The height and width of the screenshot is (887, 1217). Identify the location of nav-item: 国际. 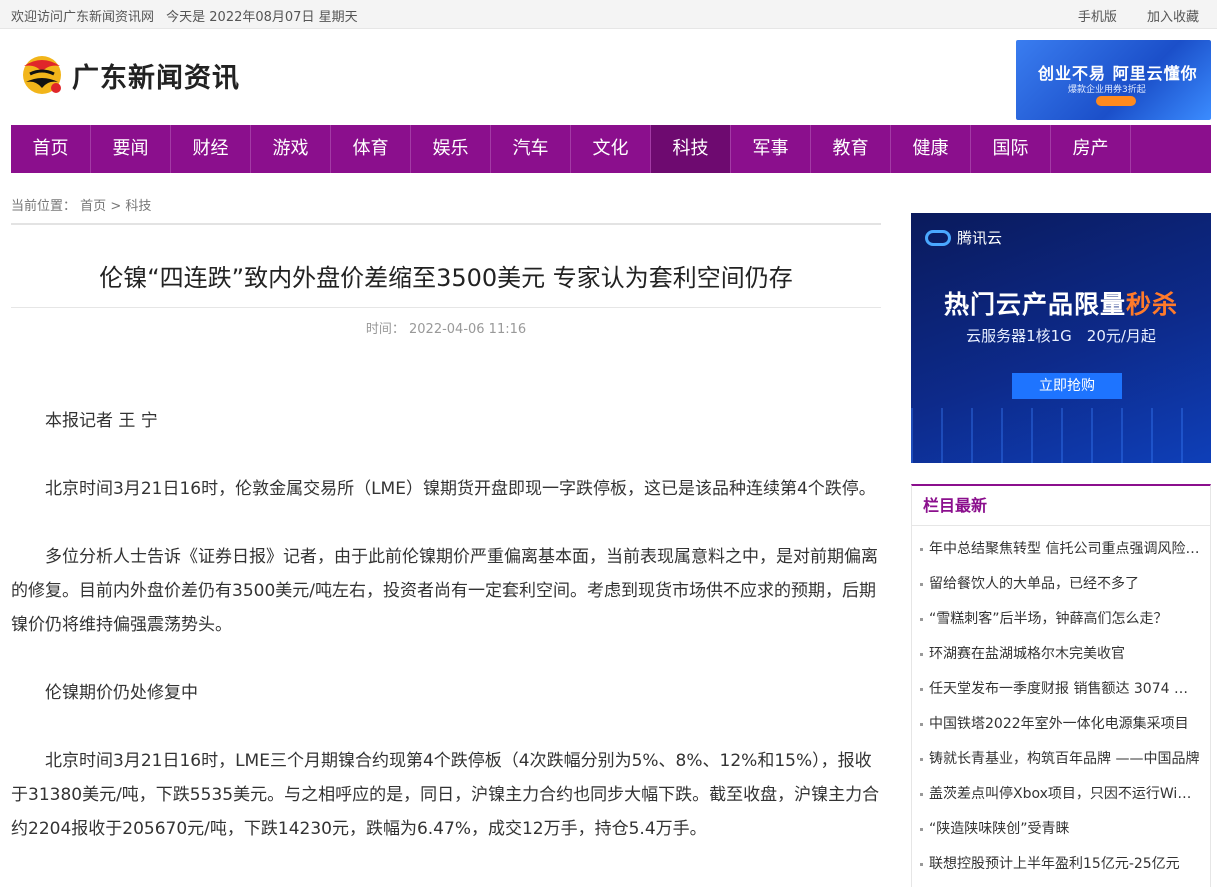
(1011, 149).